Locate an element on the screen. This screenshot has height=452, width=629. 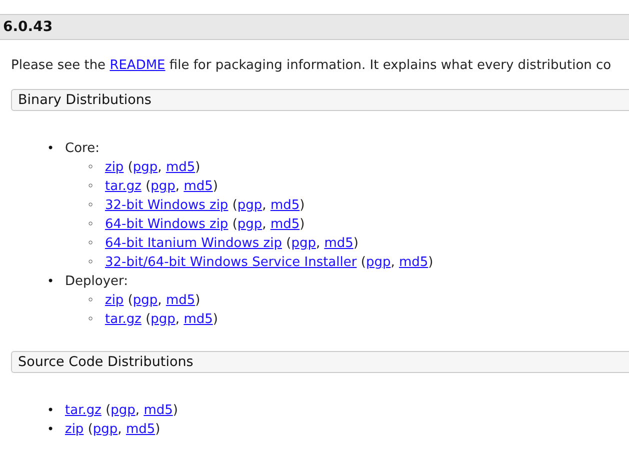
download-entry: 64-bit Itanium Windows zip (pgp, md5) is located at coordinates (231, 244).